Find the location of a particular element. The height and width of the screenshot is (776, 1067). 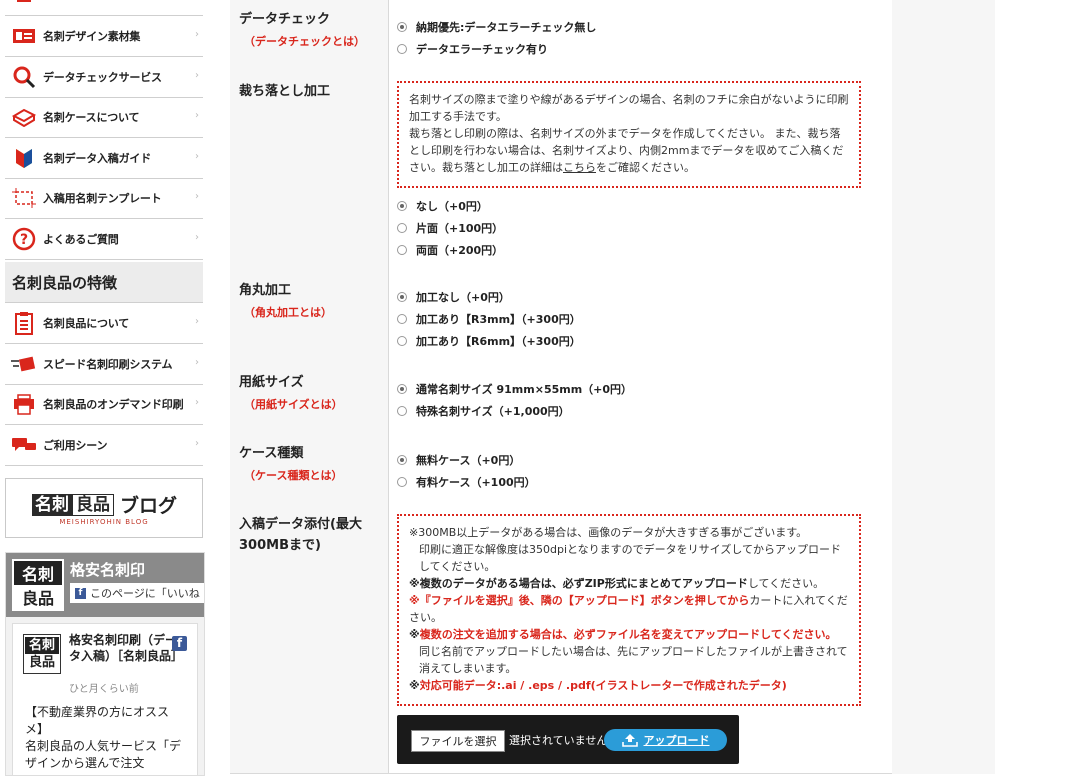

post-page-name: 格安名刺印刷（データ入稿）［名刺良品］ is located at coordinates (126, 648).